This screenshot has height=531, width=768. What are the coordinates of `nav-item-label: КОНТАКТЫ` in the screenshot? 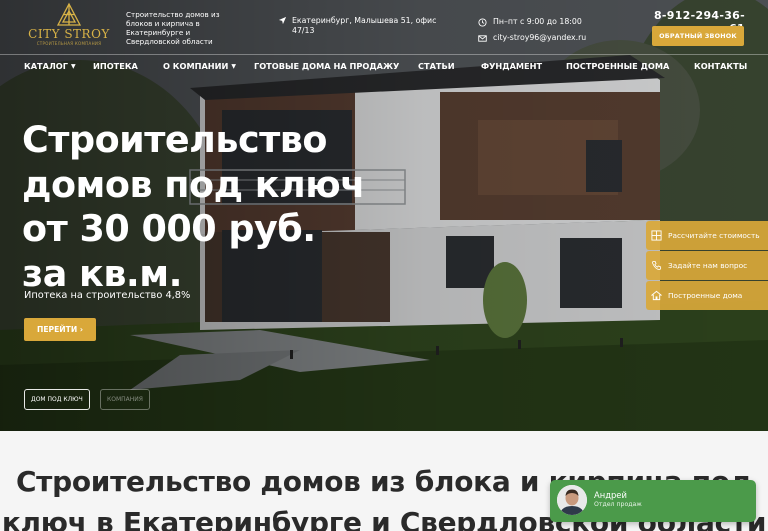 It's located at (721, 66).